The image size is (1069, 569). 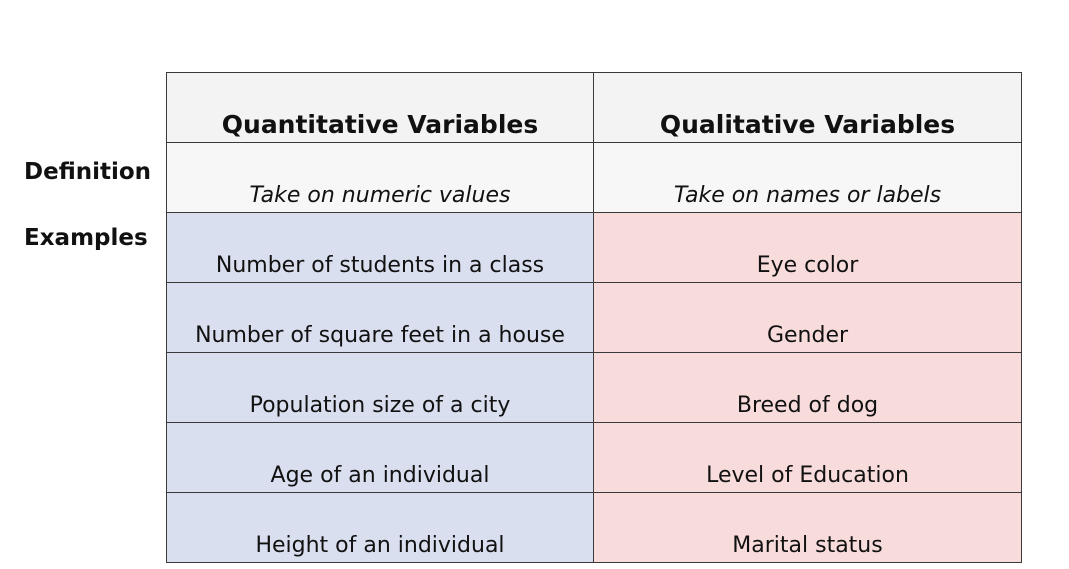 I want to click on quantitative-definition: Take on numeric values, so click(x=380, y=177).